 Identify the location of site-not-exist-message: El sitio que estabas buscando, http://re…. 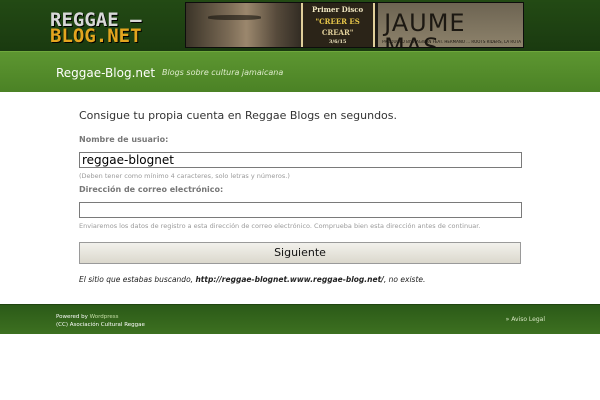
(252, 279).